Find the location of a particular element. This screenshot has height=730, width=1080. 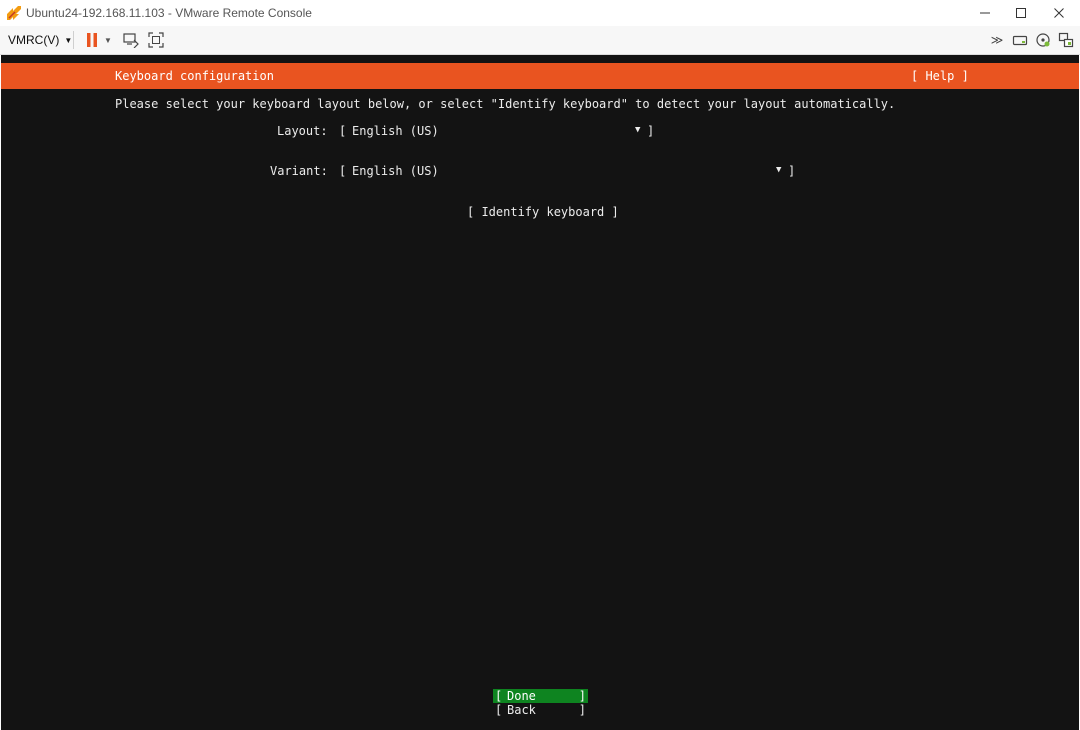

back-label: Back is located at coordinates (521, 710).